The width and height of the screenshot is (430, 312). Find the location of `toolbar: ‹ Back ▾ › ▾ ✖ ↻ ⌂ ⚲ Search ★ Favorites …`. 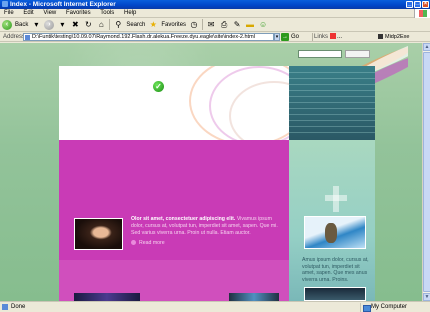

toolbar: ‹ Back ▾ › ▾ ✖ ↻ ⌂ ⚲ Search ★ Favorites … is located at coordinates (215, 25).